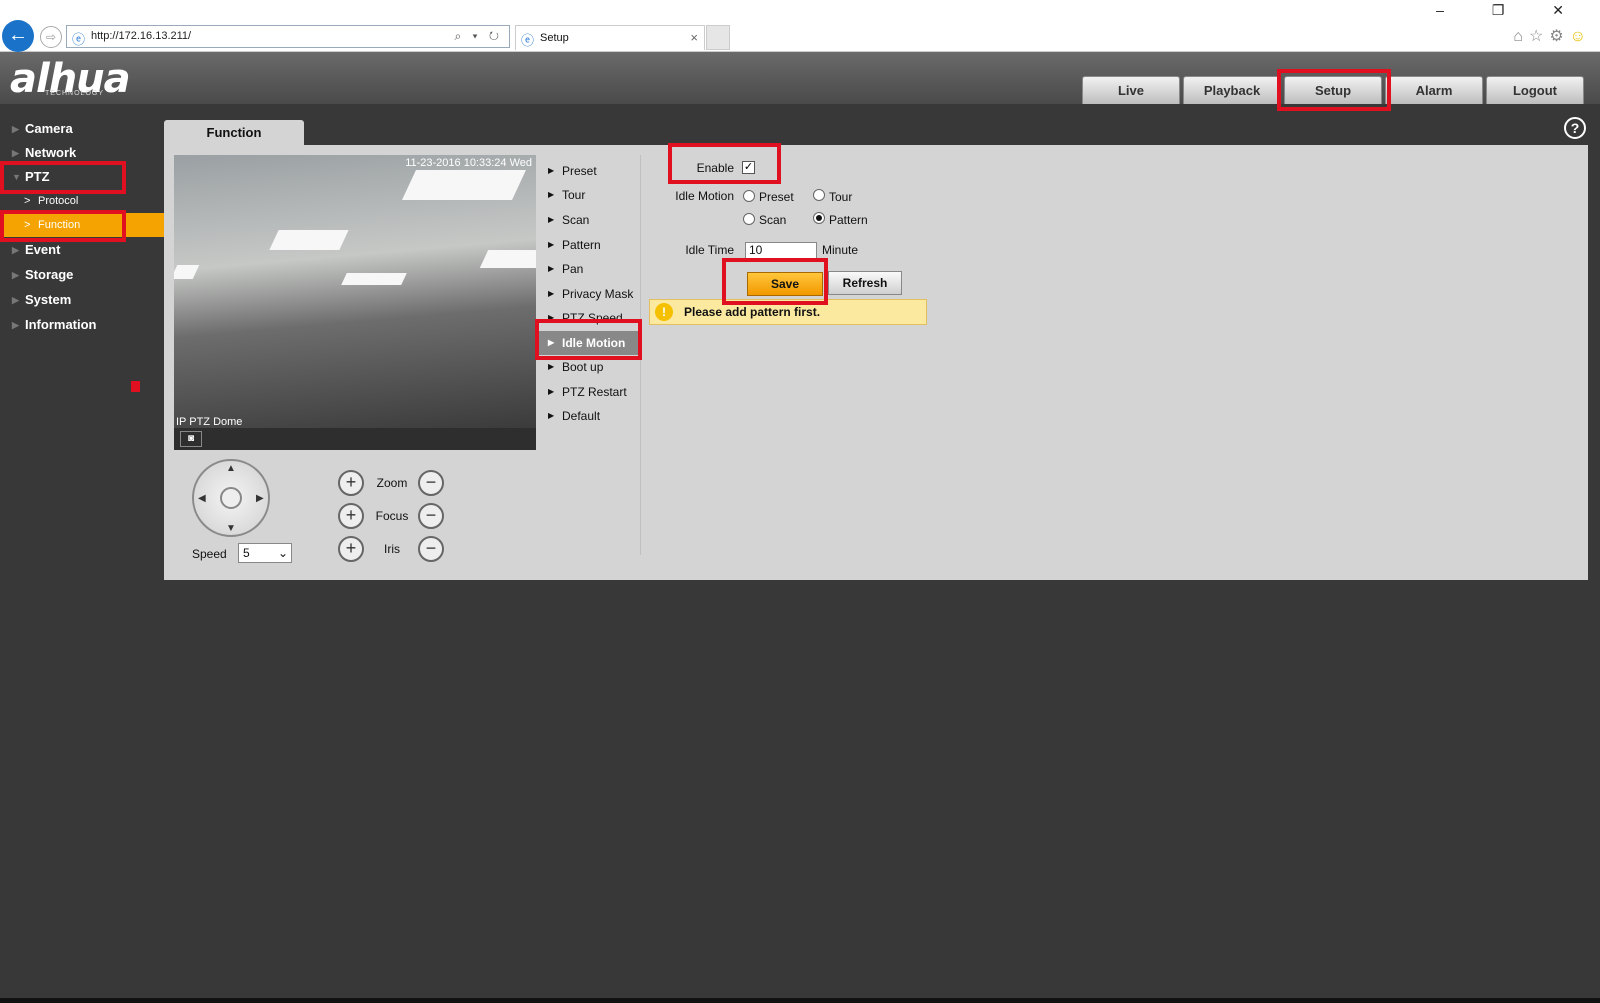 This screenshot has height=1003, width=1600. Describe the element at coordinates (588, 416) in the screenshot. I see `menu-item-default: ▶ Default` at that location.